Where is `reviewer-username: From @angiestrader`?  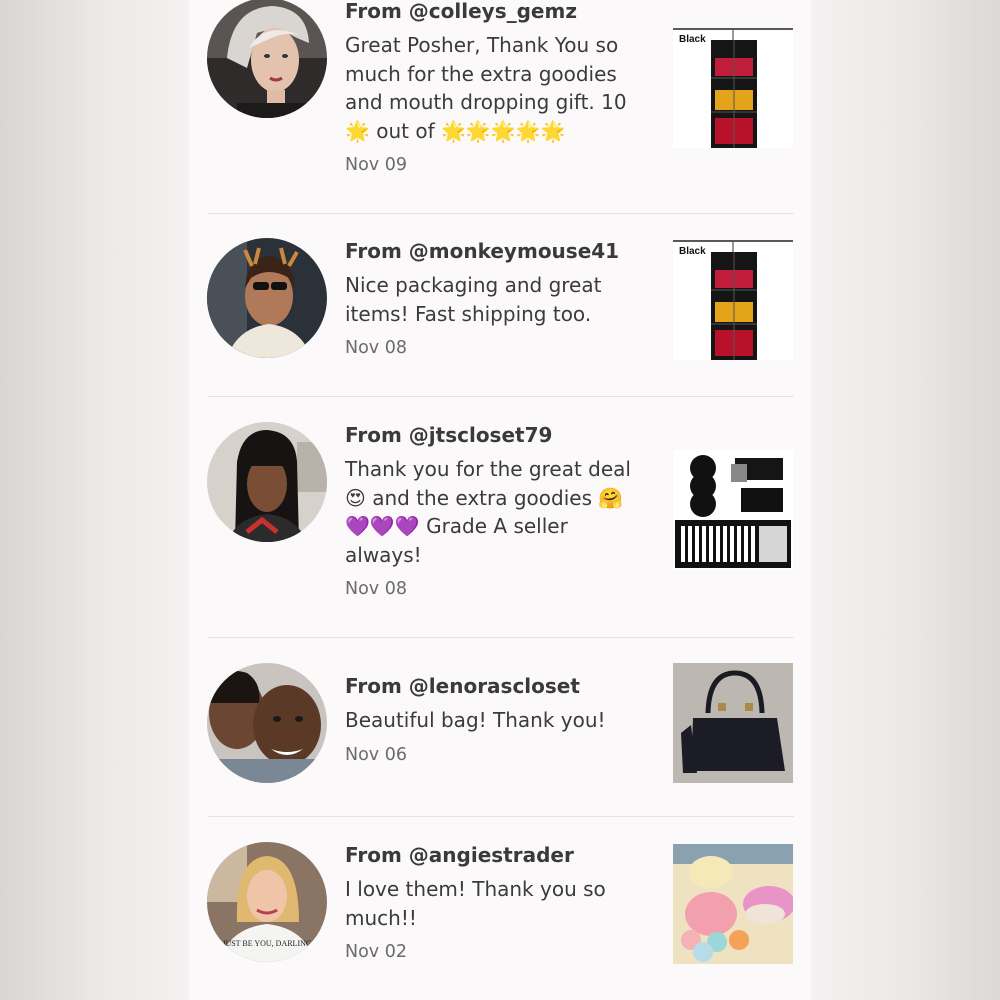
reviewer-username: From @angiestrader is located at coordinates (495, 855).